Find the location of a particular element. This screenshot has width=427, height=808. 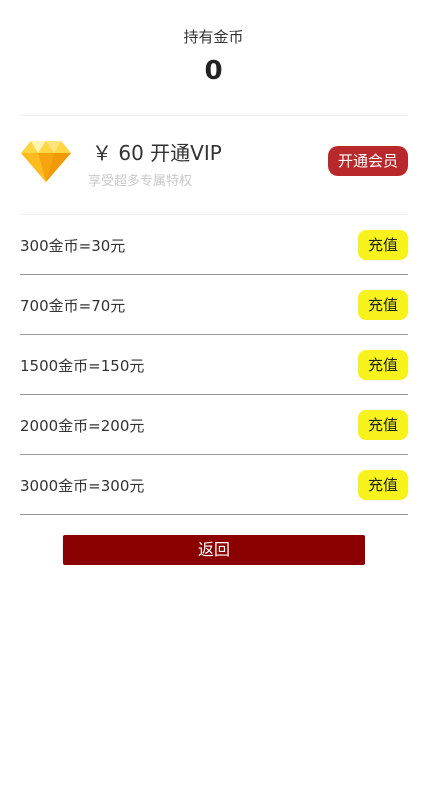

recharge-item-label: 700金币=70元 is located at coordinates (73, 306).